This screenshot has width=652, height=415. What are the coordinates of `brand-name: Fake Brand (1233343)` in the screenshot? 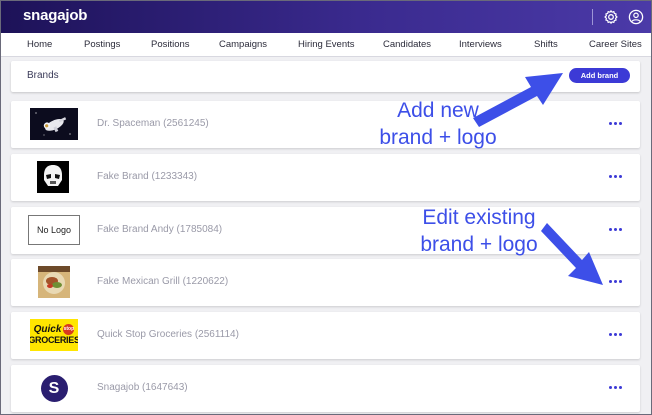 It's located at (147, 176).